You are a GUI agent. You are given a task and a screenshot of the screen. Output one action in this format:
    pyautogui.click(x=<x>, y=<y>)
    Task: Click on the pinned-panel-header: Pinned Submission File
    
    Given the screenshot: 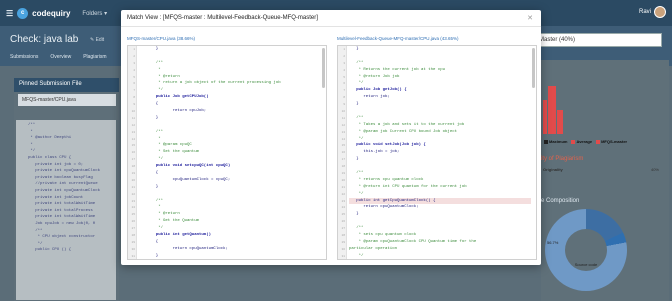 What is the action you would take?
    pyautogui.click(x=66, y=85)
    